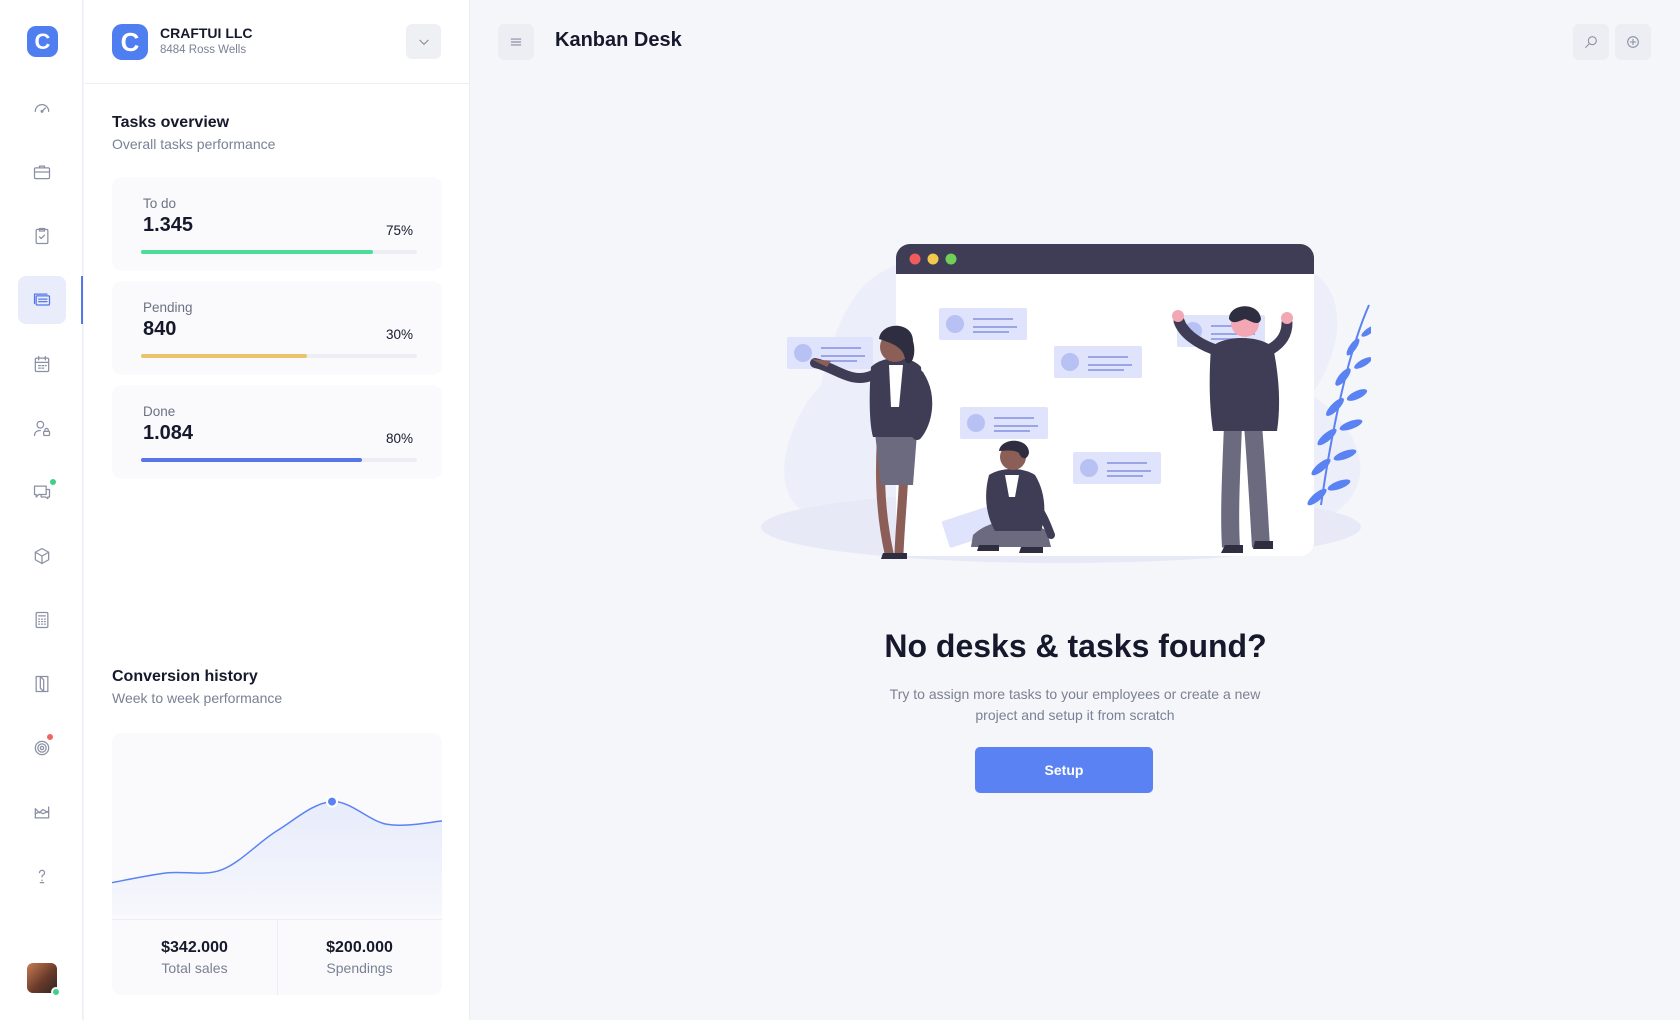 The width and height of the screenshot is (1680, 1020). Describe the element at coordinates (203, 50) in the screenshot. I see `company-address: 8484 Ross Wells` at that location.